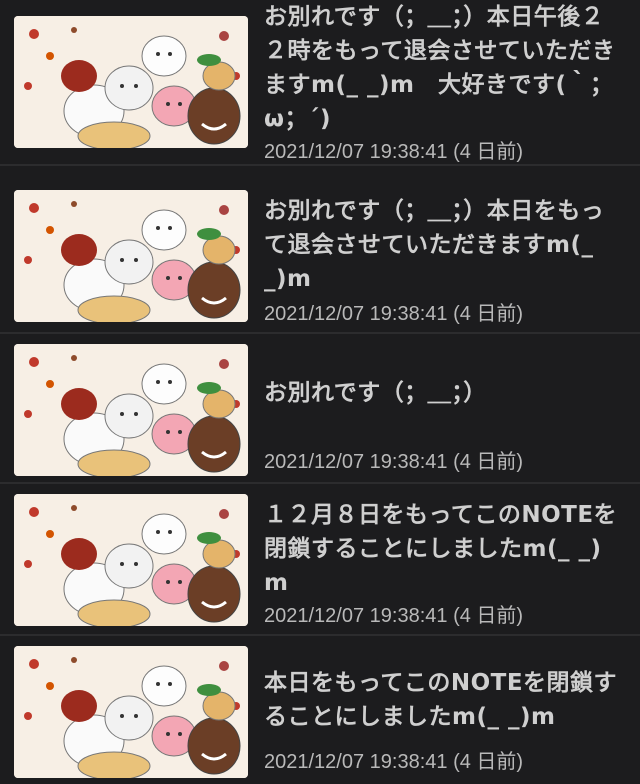  Describe the element at coordinates (434, 245) in the screenshot. I see `note-title: お別れです（；＿；）本日をもって退会させていただきますm(_ _)m` at that location.